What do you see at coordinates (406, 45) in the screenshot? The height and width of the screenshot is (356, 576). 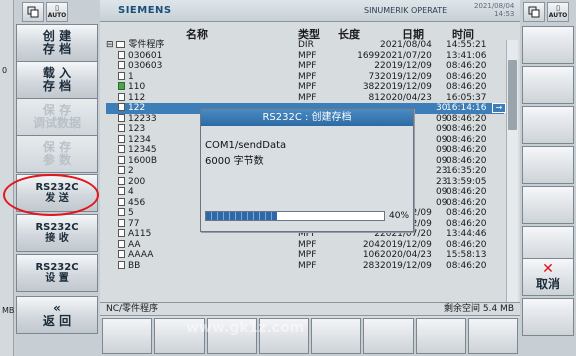 I see `file-date: 2021/08/04` at bounding box center [406, 45].